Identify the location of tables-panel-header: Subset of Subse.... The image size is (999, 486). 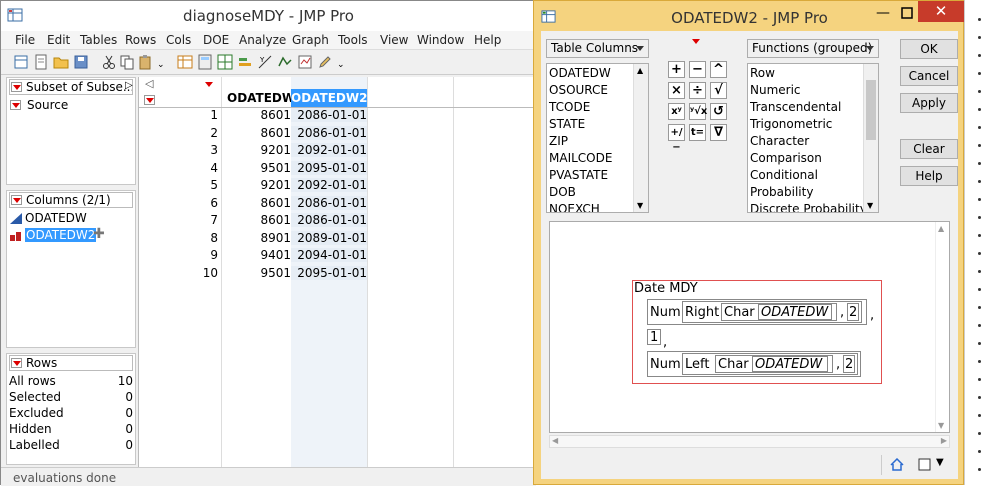
(71, 87).